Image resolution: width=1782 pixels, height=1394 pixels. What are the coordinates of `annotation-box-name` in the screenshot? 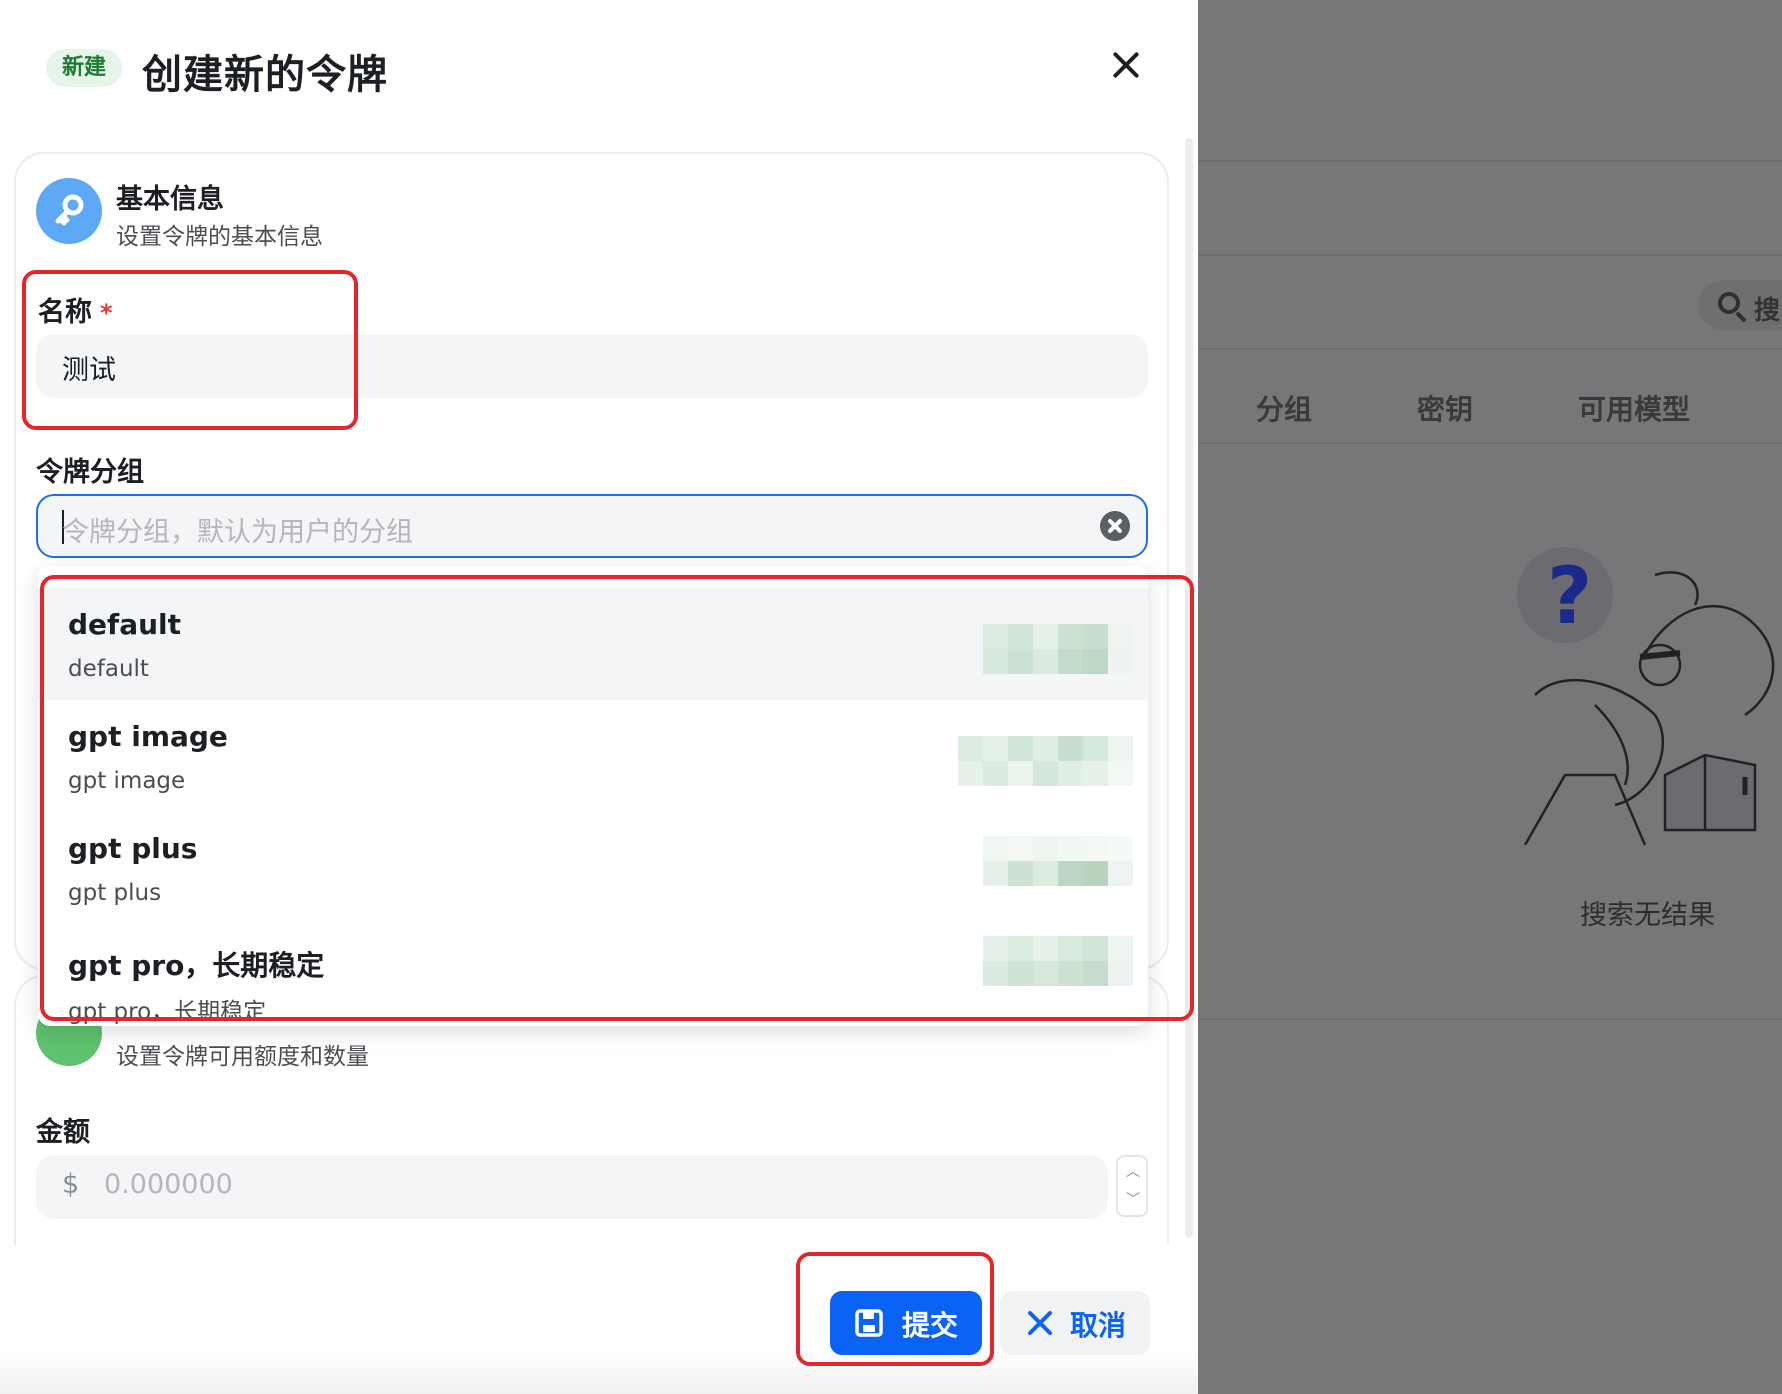 It's located at (190, 350).